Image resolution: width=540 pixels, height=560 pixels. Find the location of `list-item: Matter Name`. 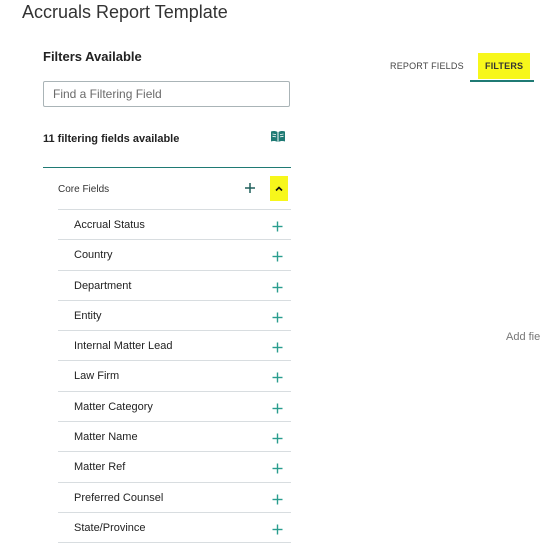

list-item: Matter Name is located at coordinates (174, 437).